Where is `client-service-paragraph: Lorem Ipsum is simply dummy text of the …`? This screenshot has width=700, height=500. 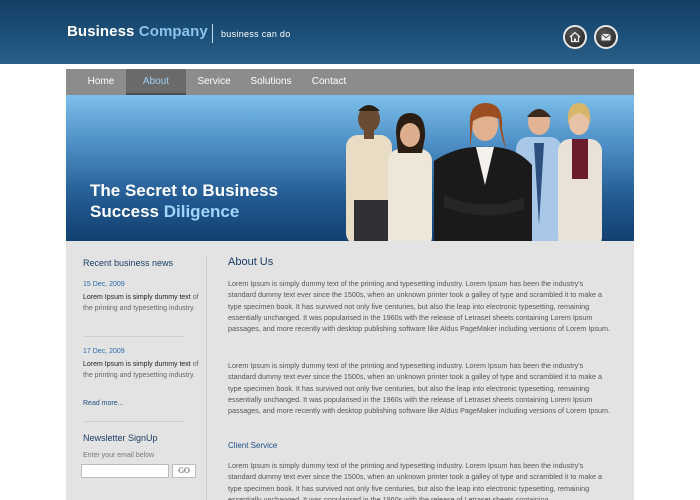
client-service-paragraph: Lorem Ipsum is simply dummy text of the … is located at coordinates (415, 480).